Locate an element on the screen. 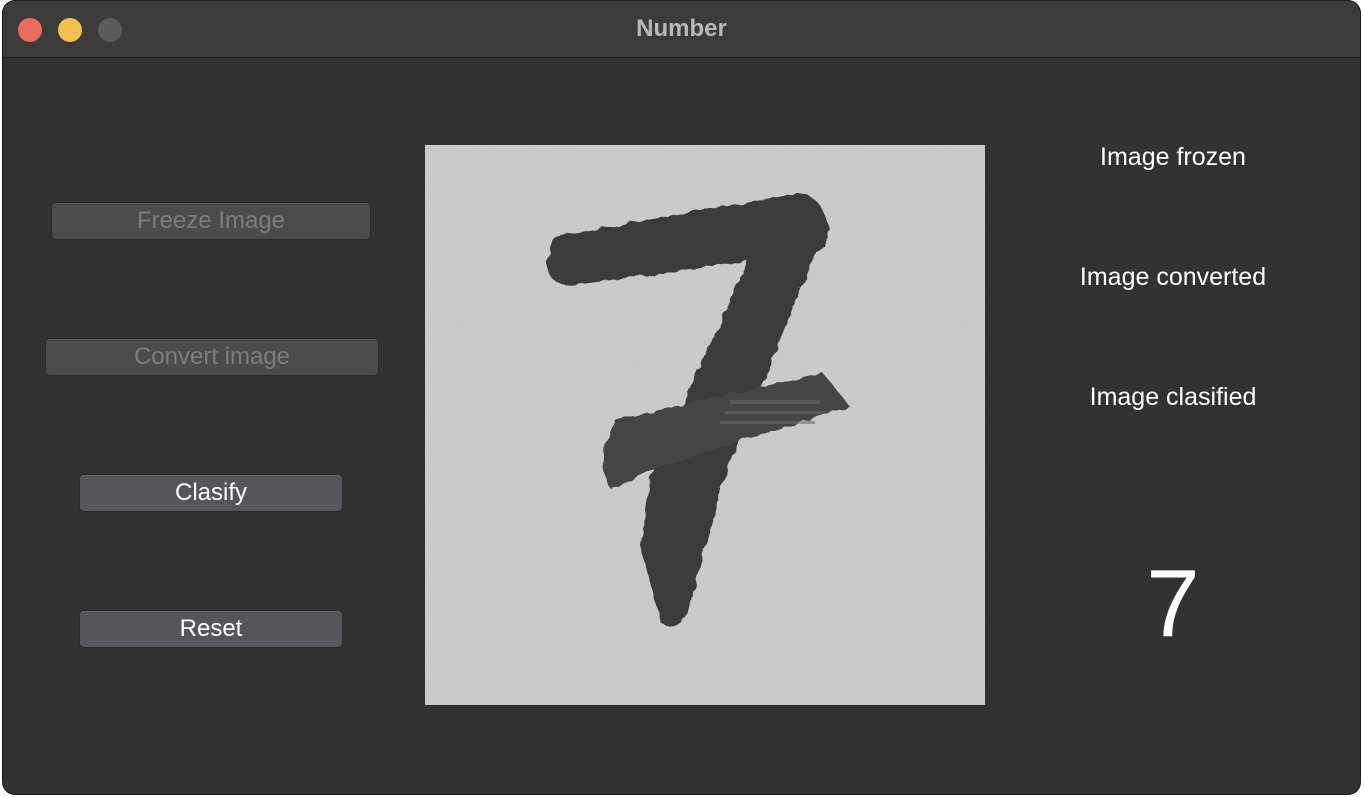  status-image-converted: Image converted is located at coordinates (1173, 277).